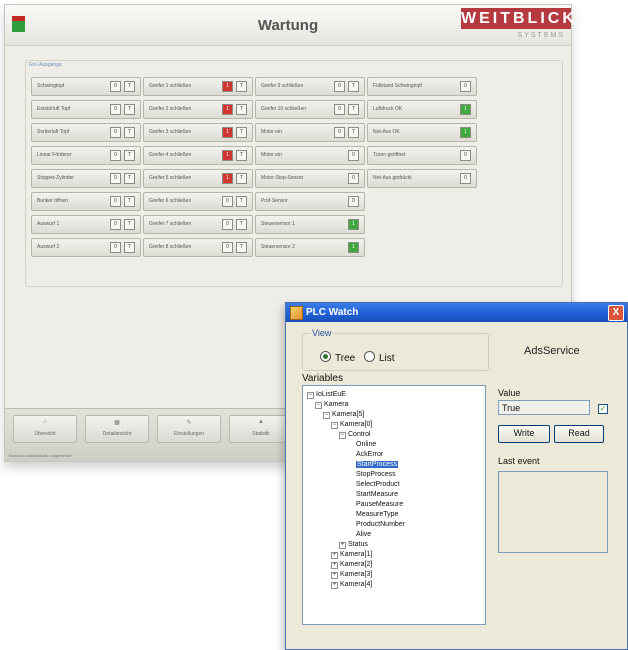 The image size is (628, 650). I want to click on tree-node: + Kamera[1], so click(351, 554).